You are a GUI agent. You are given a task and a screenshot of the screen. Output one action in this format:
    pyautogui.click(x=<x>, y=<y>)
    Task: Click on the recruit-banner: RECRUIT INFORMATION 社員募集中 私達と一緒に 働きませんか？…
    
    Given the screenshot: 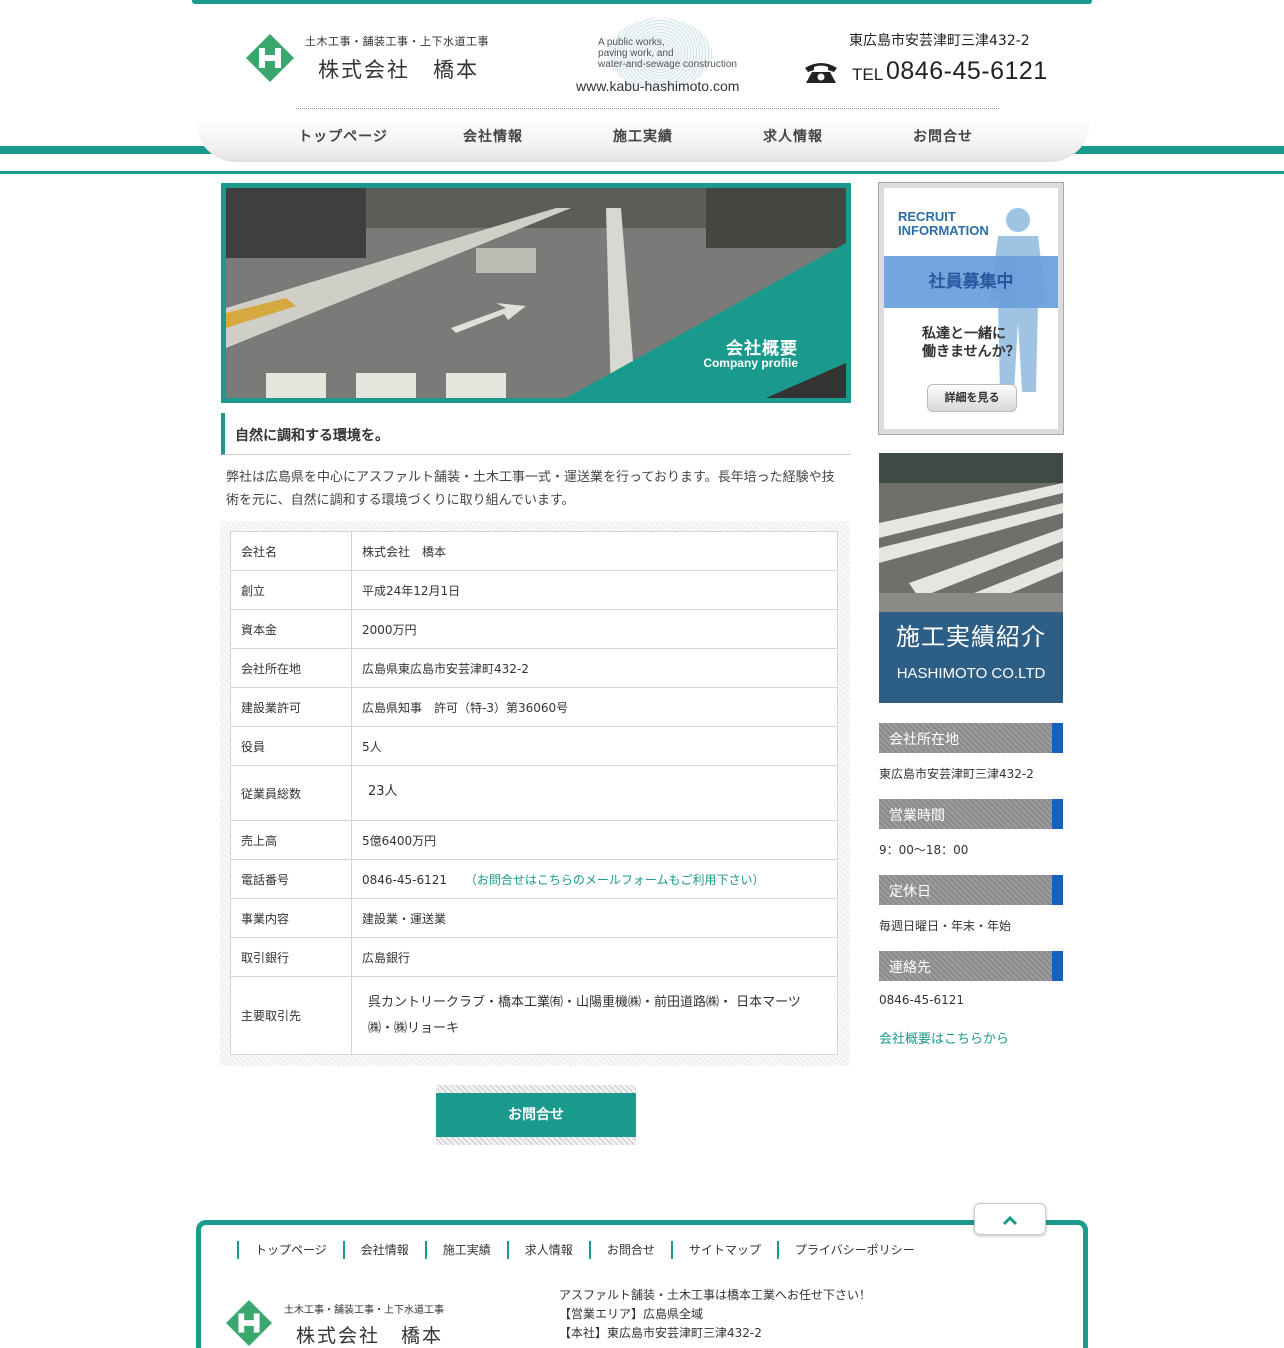 What is the action you would take?
    pyautogui.click(x=971, y=308)
    